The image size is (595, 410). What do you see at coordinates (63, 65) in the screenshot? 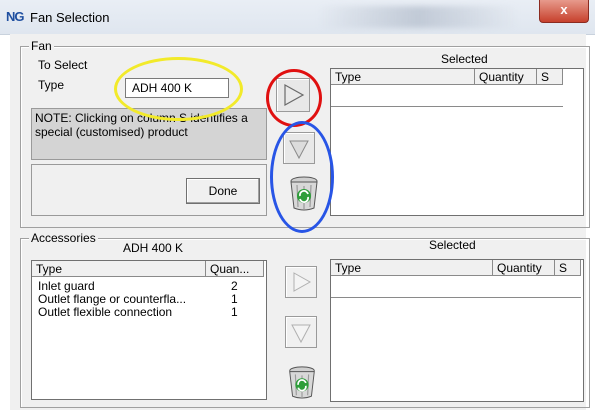
I see `to-select-label: To Select` at bounding box center [63, 65].